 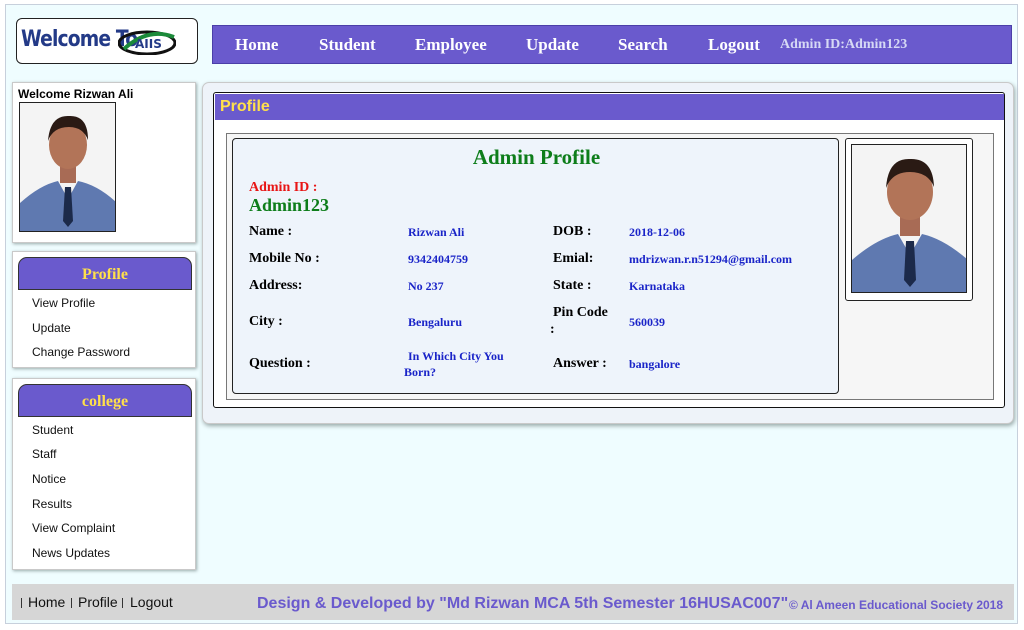 What do you see at coordinates (52, 430) in the screenshot?
I see `menu-item-student: Student` at bounding box center [52, 430].